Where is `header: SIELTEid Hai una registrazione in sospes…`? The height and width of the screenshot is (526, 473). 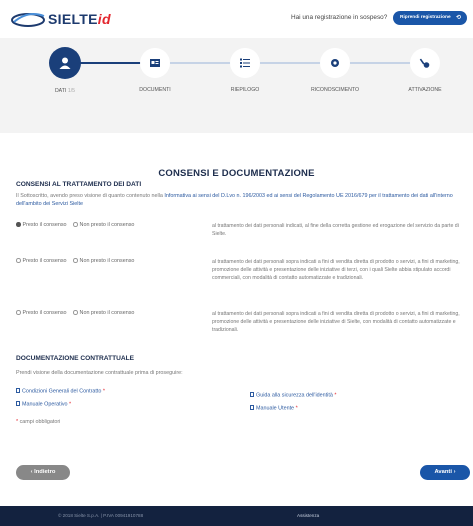 header: SIELTEid Hai una registrazione in sospes… is located at coordinates (236, 19).